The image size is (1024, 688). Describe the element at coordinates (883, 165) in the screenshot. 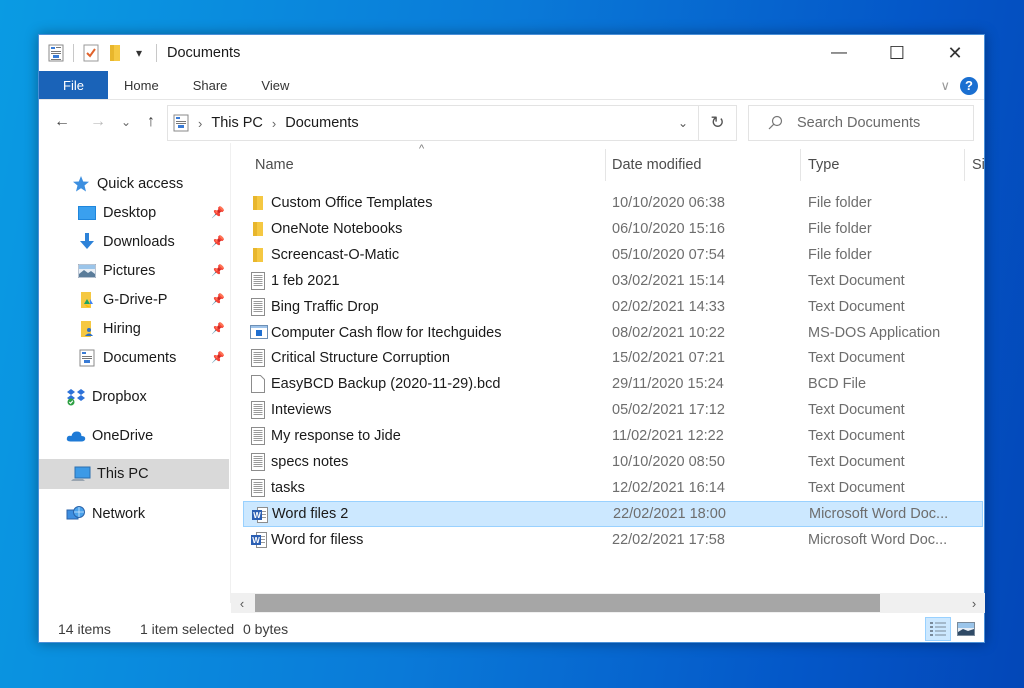

I see `column-header-type: Type` at that location.